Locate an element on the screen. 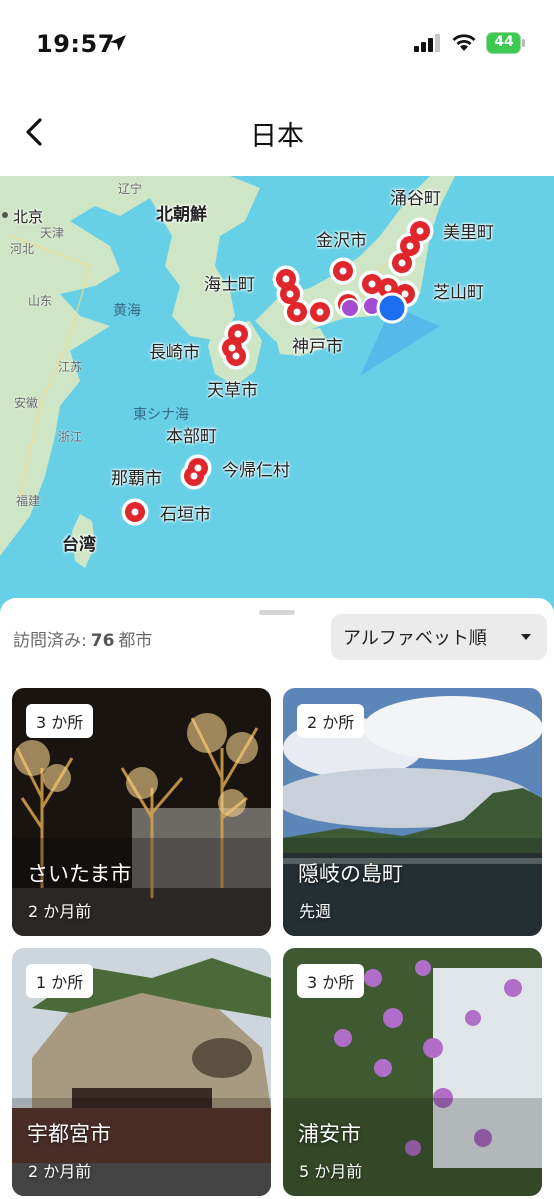 The height and width of the screenshot is (1199, 554). map-label: 那覇市 is located at coordinates (136, 479).